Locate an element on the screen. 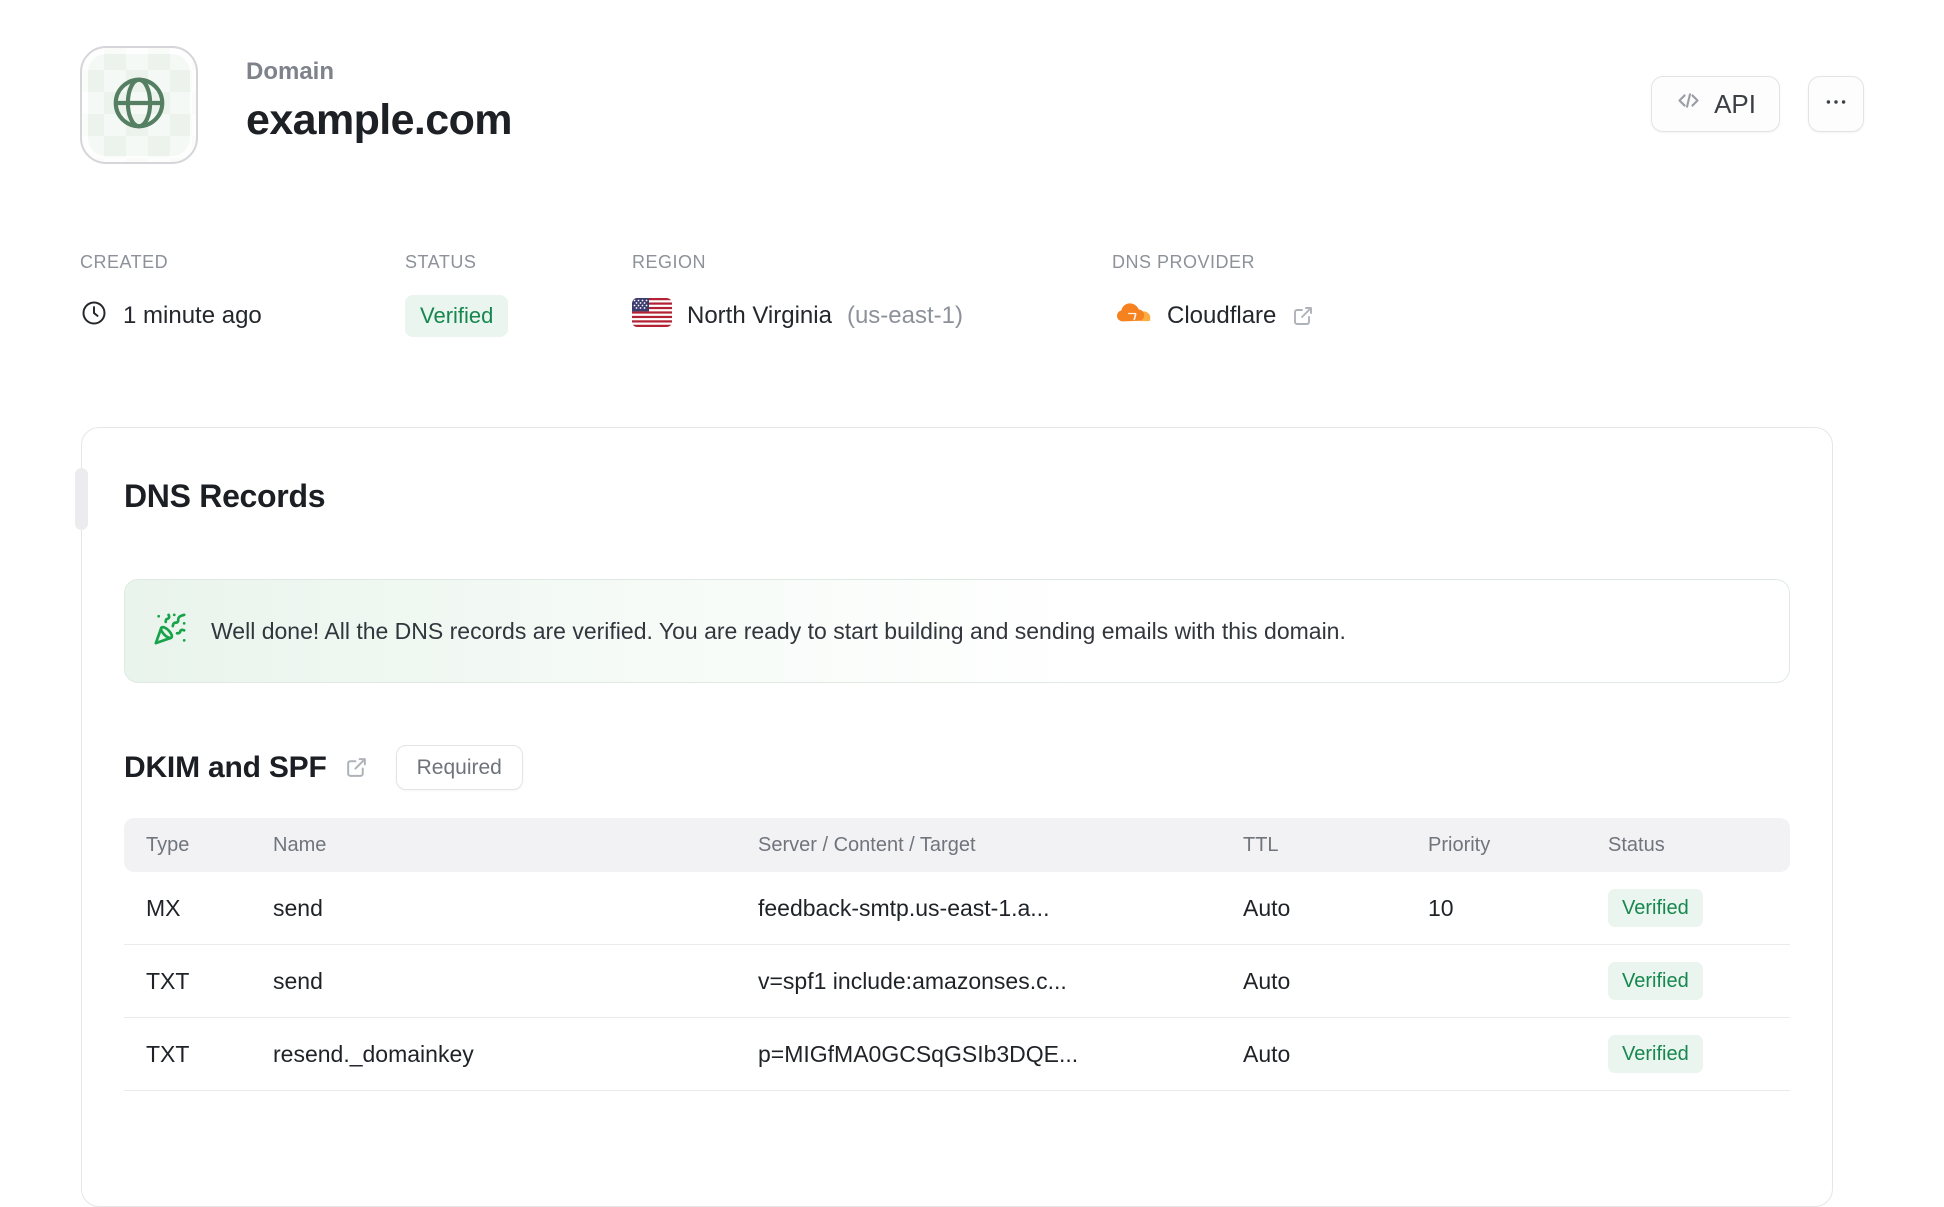 The image size is (1944, 1207). ellipsis-icon is located at coordinates (1836, 104).